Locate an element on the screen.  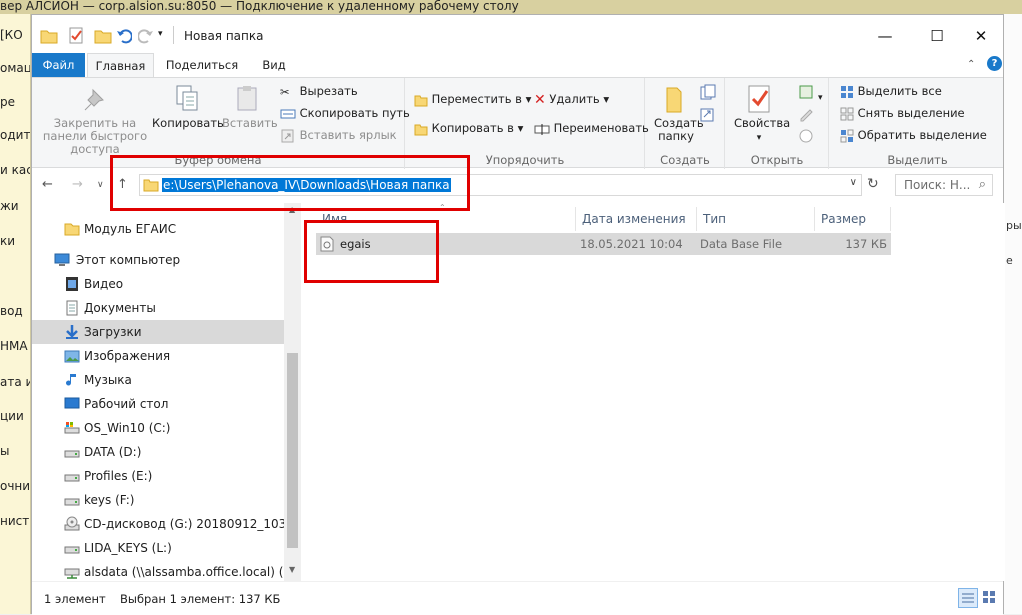
nav-item-8: OS_Win10 (C:) is located at coordinates (158, 428).